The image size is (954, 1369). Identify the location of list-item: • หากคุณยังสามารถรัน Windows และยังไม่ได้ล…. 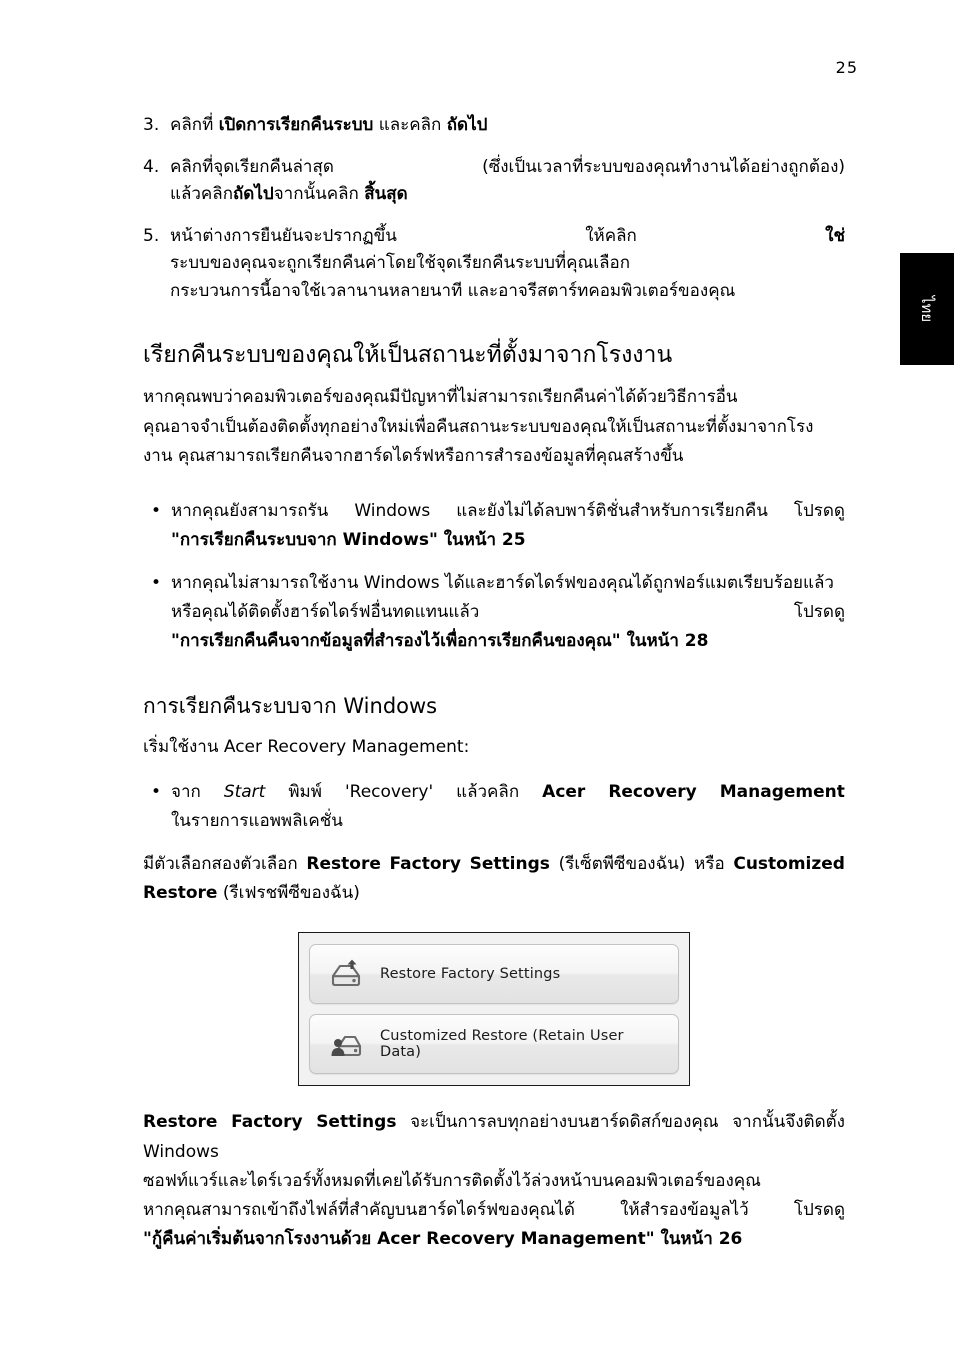
(494, 526).